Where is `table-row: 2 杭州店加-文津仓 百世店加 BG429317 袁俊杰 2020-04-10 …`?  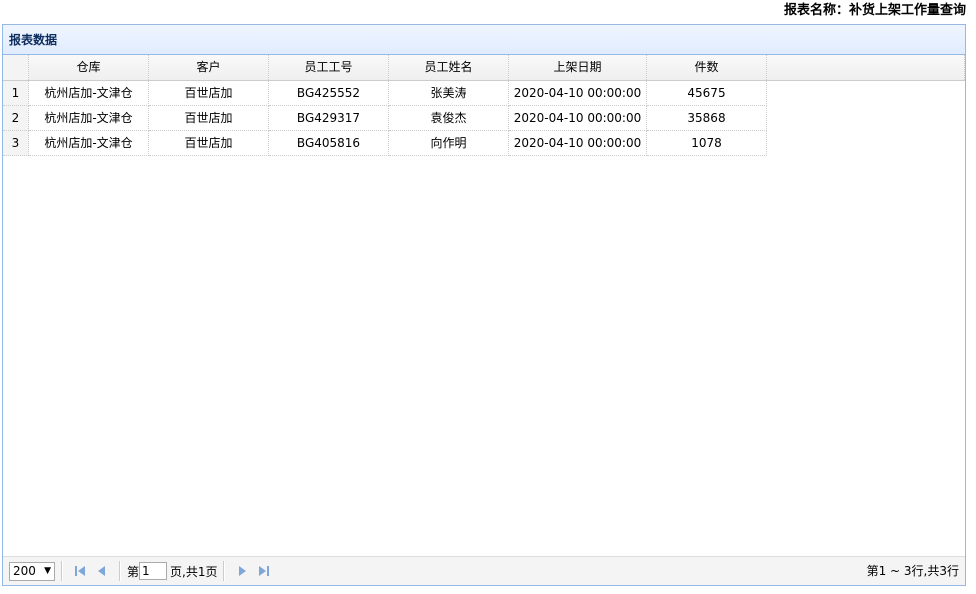
table-row: 2 杭州店加-文津仓 百世店加 BG429317 袁俊杰 2020-04-10 … is located at coordinates (484, 118).